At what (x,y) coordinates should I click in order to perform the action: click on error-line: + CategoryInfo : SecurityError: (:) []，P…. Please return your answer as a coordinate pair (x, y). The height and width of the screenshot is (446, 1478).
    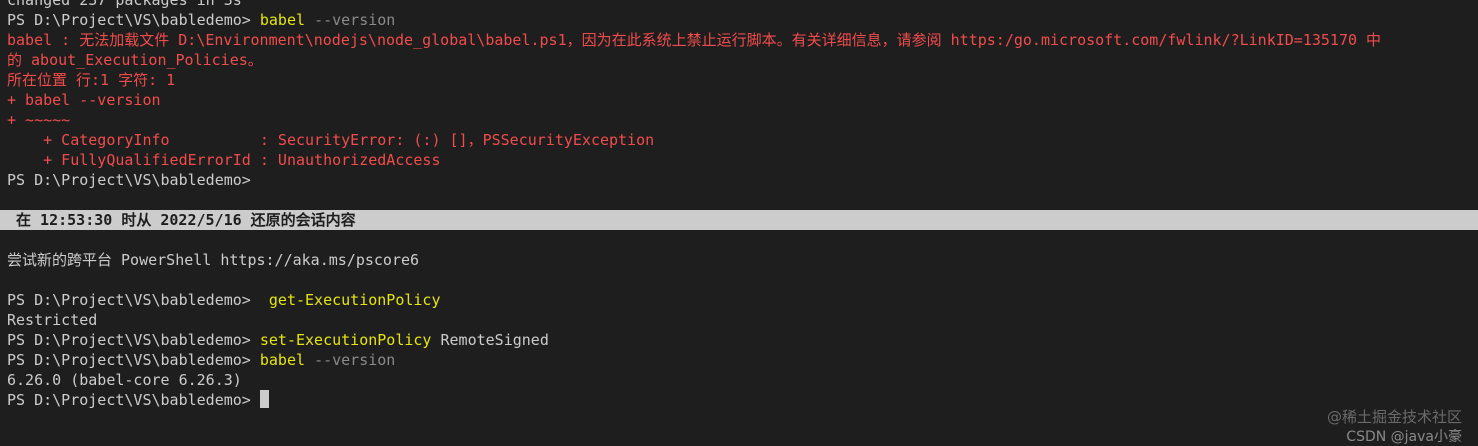
    Looking at the image, I should click on (331, 140).